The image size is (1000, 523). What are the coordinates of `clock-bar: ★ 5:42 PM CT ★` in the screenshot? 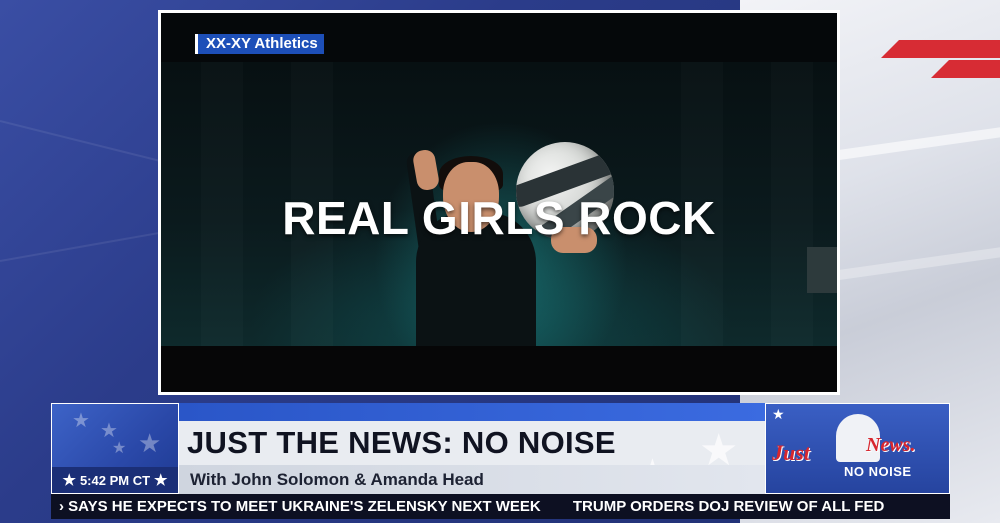 It's located at (115, 480).